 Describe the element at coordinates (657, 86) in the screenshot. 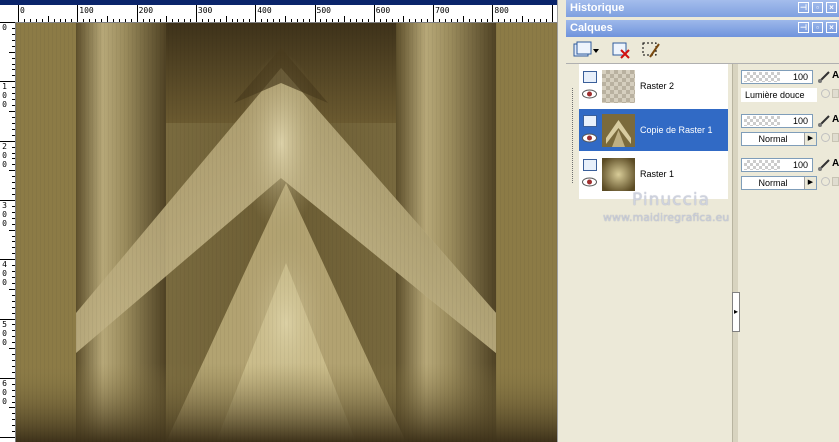

I see `layer-name: Raster 2` at that location.